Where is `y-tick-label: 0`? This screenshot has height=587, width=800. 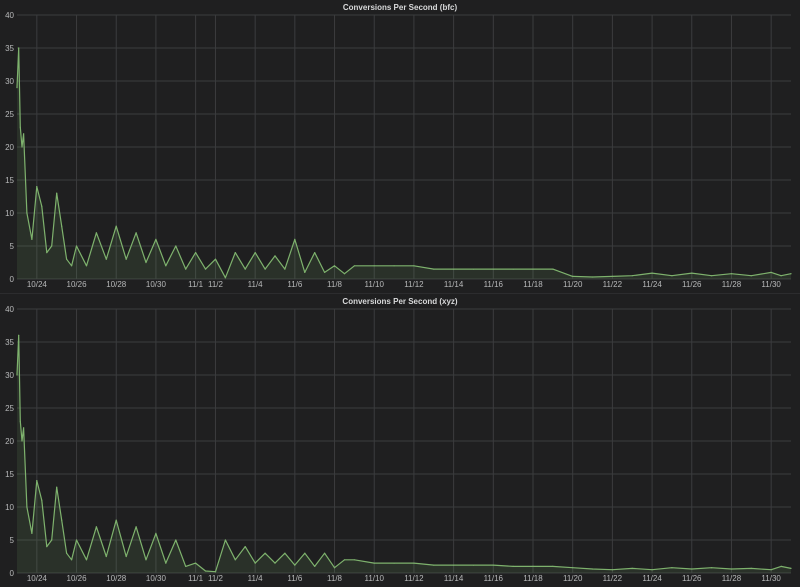 y-tick-label: 0 is located at coordinates (12, 279).